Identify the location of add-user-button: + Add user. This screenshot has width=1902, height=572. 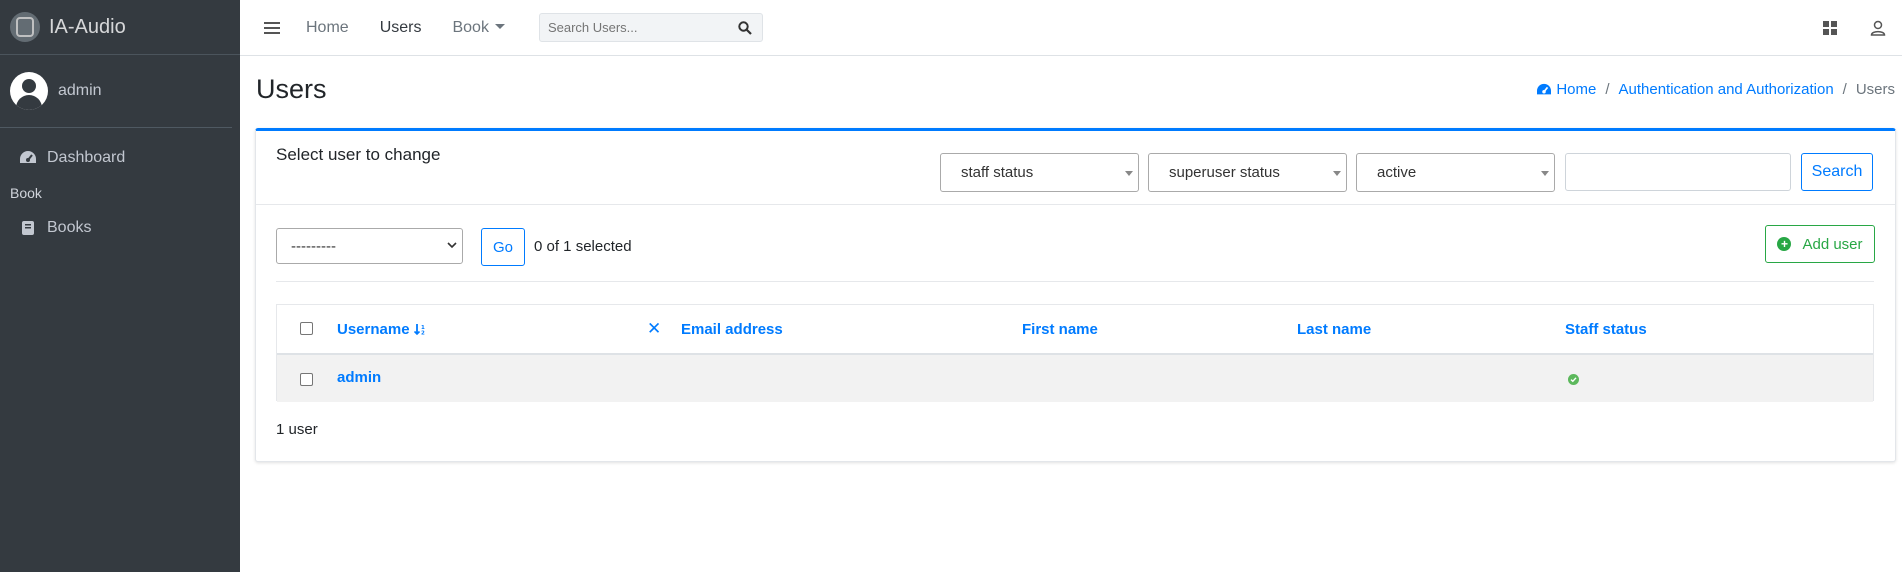
(1820, 244).